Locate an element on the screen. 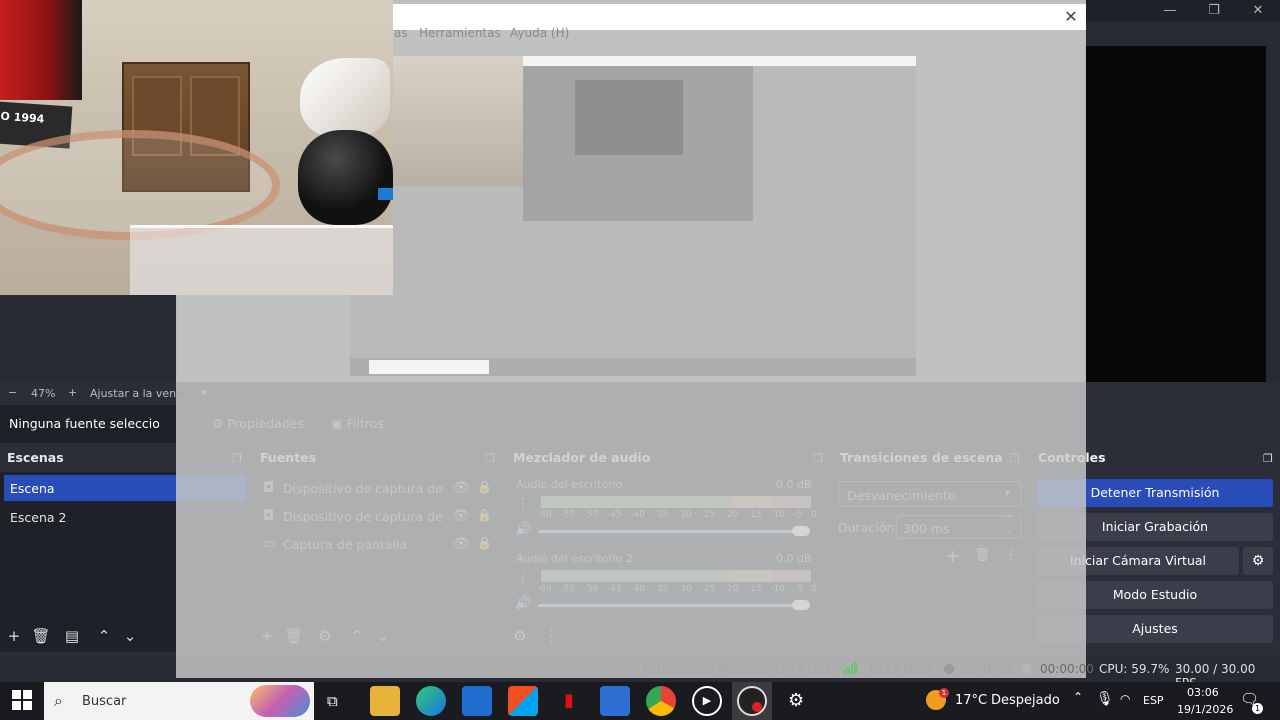  dialog-menu-tools: Herramientas is located at coordinates (460, 35).